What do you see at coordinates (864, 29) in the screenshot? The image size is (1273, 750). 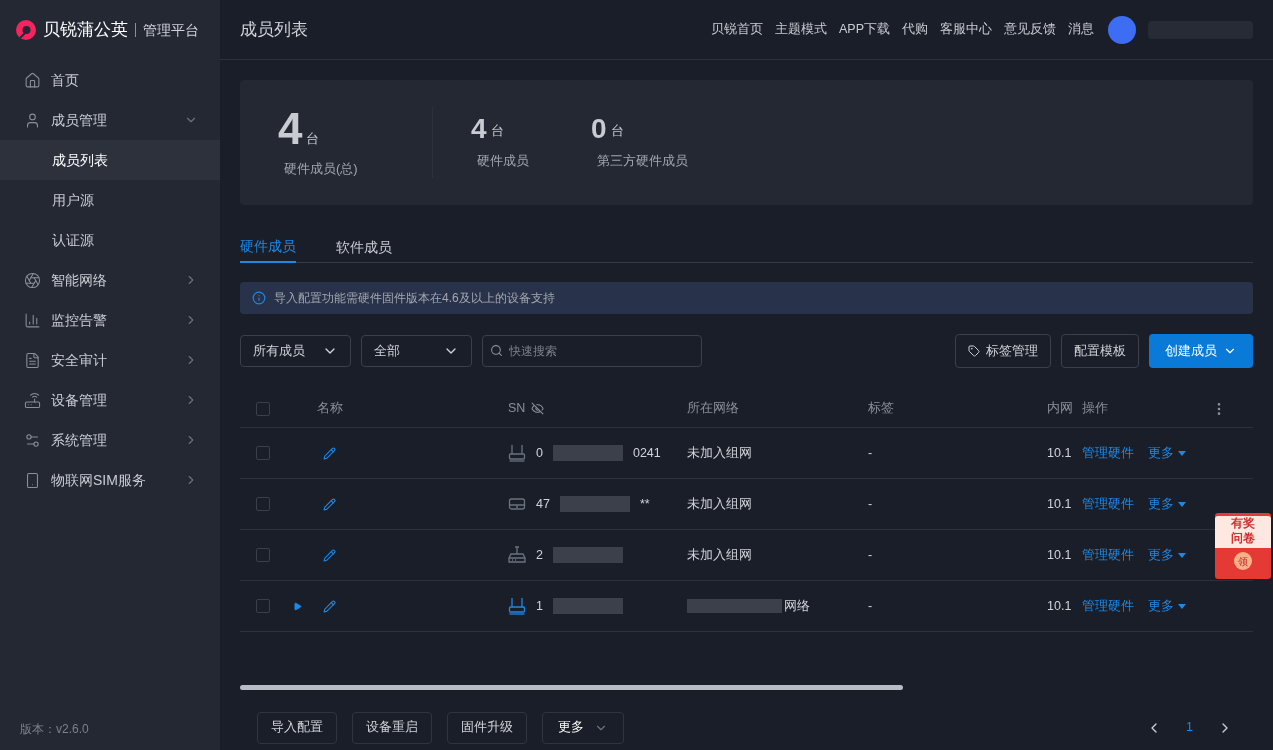 I see `header-link: APP下载` at bounding box center [864, 29].